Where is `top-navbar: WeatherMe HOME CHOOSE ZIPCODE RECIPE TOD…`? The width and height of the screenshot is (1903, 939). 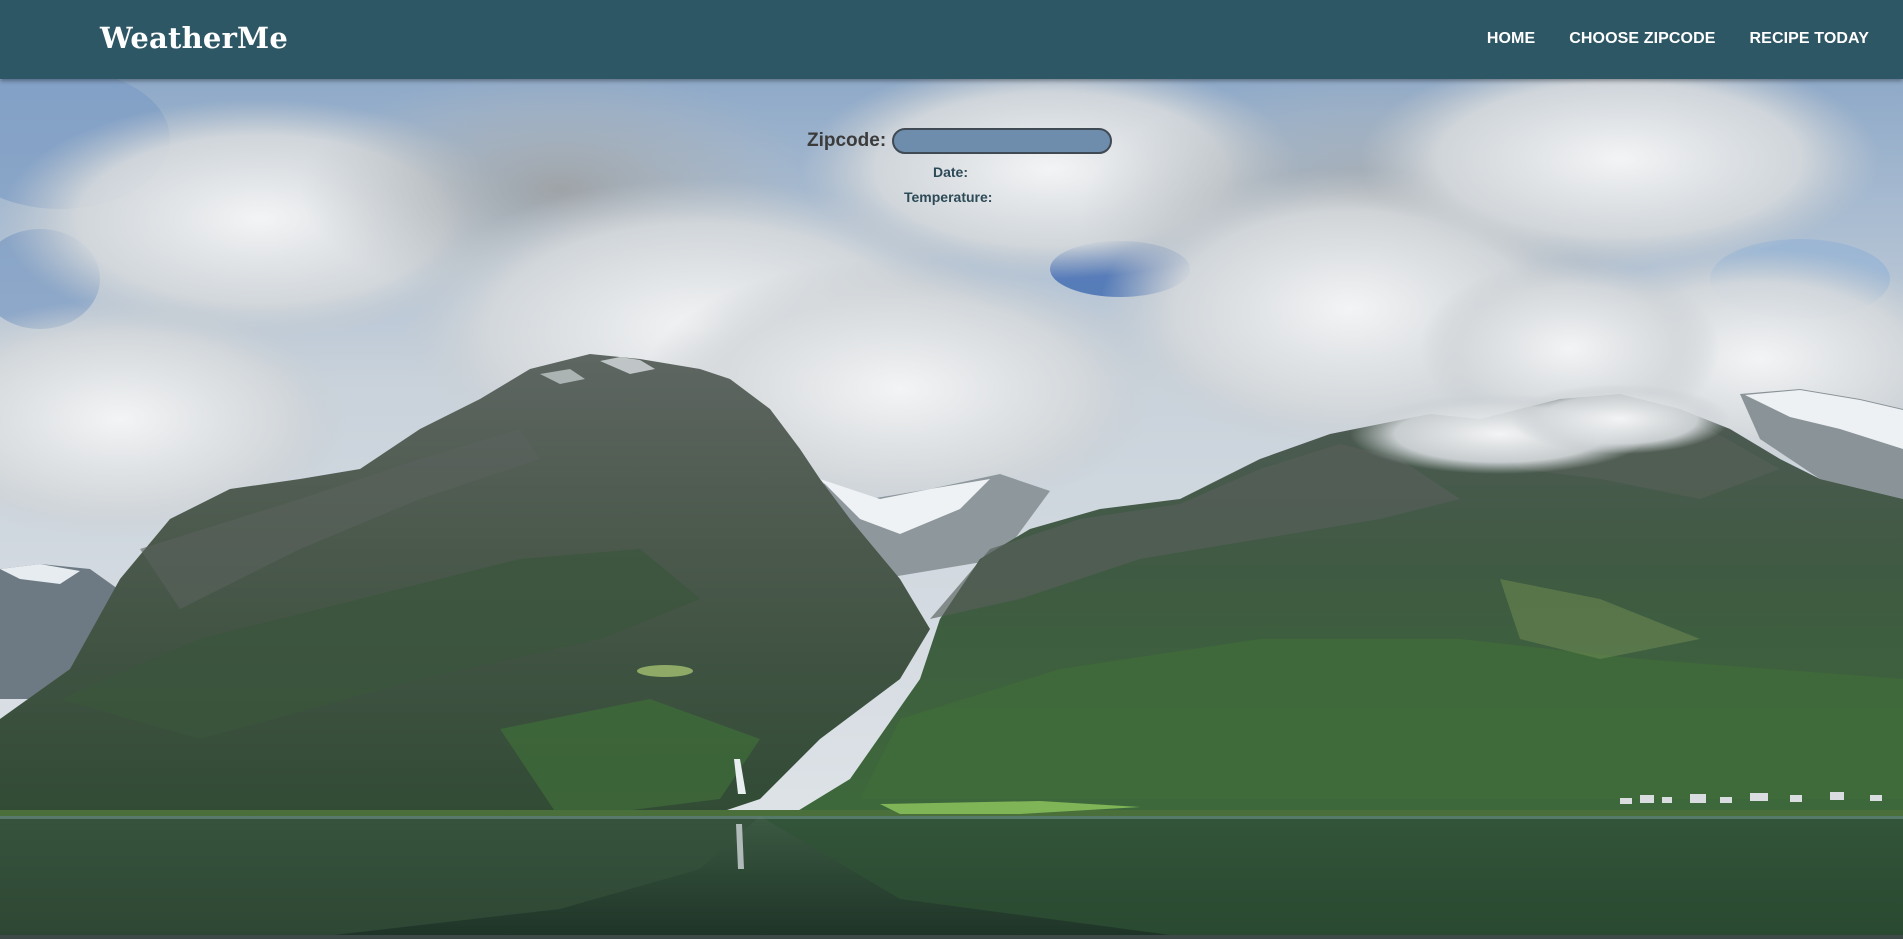 top-navbar: WeatherMe HOME CHOOSE ZIPCODE RECIPE TOD… is located at coordinates (951, 39).